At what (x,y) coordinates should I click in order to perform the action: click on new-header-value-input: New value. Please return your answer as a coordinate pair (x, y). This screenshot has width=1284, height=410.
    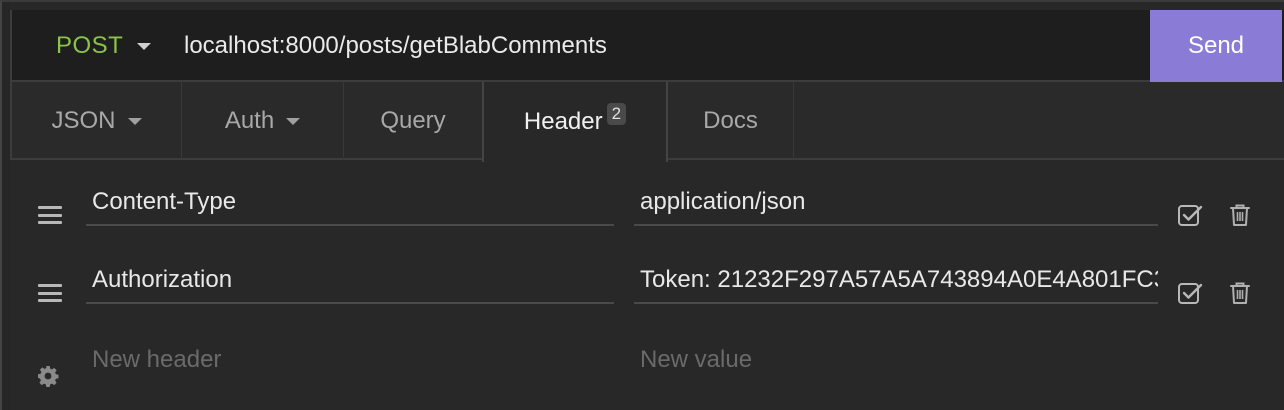
    Looking at the image, I should click on (896, 360).